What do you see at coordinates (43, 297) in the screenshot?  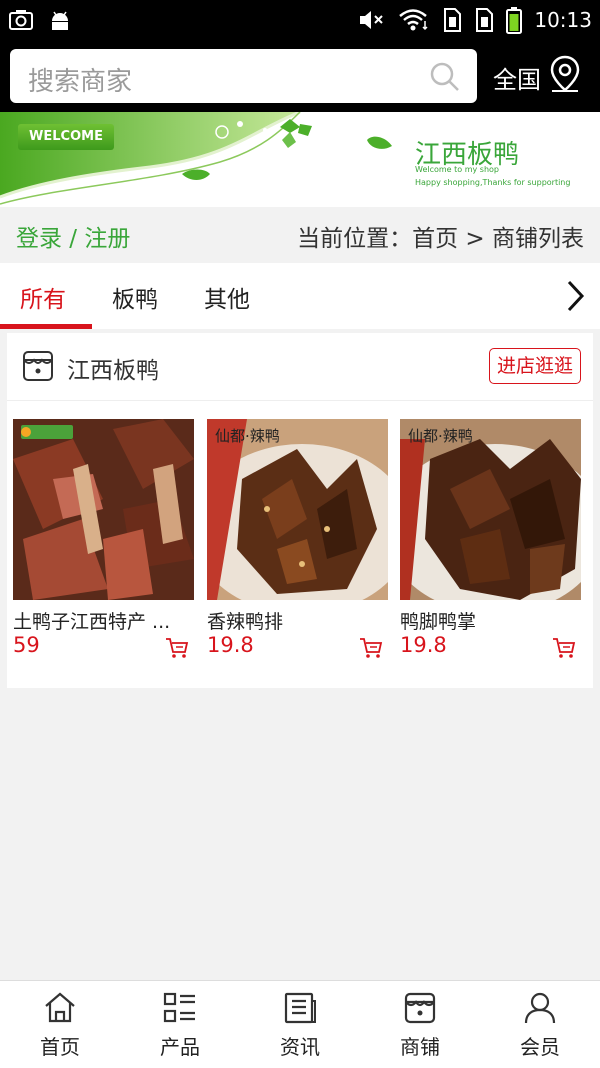 I see `tab-all: 所有` at bounding box center [43, 297].